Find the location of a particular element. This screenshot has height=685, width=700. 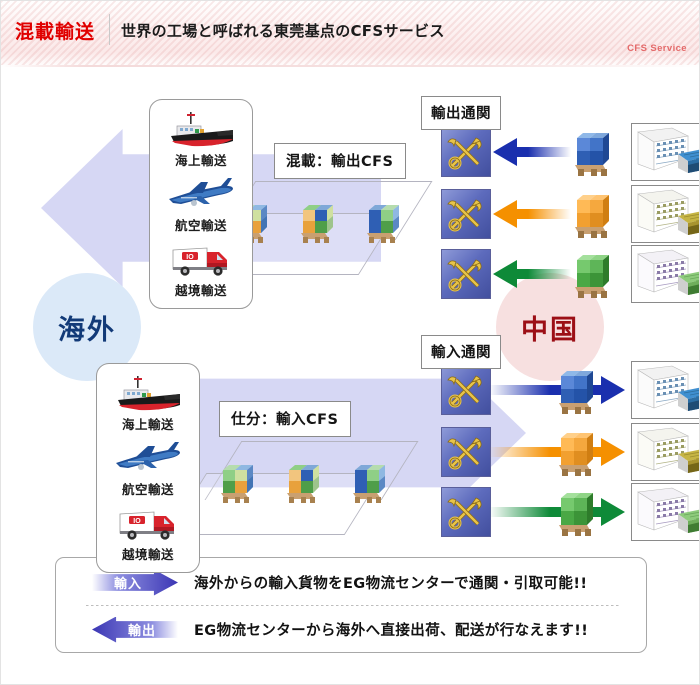

transport-modes-export: 海上輸送 航空輸送 IO 越境輸送 is located at coordinates (201, 204).